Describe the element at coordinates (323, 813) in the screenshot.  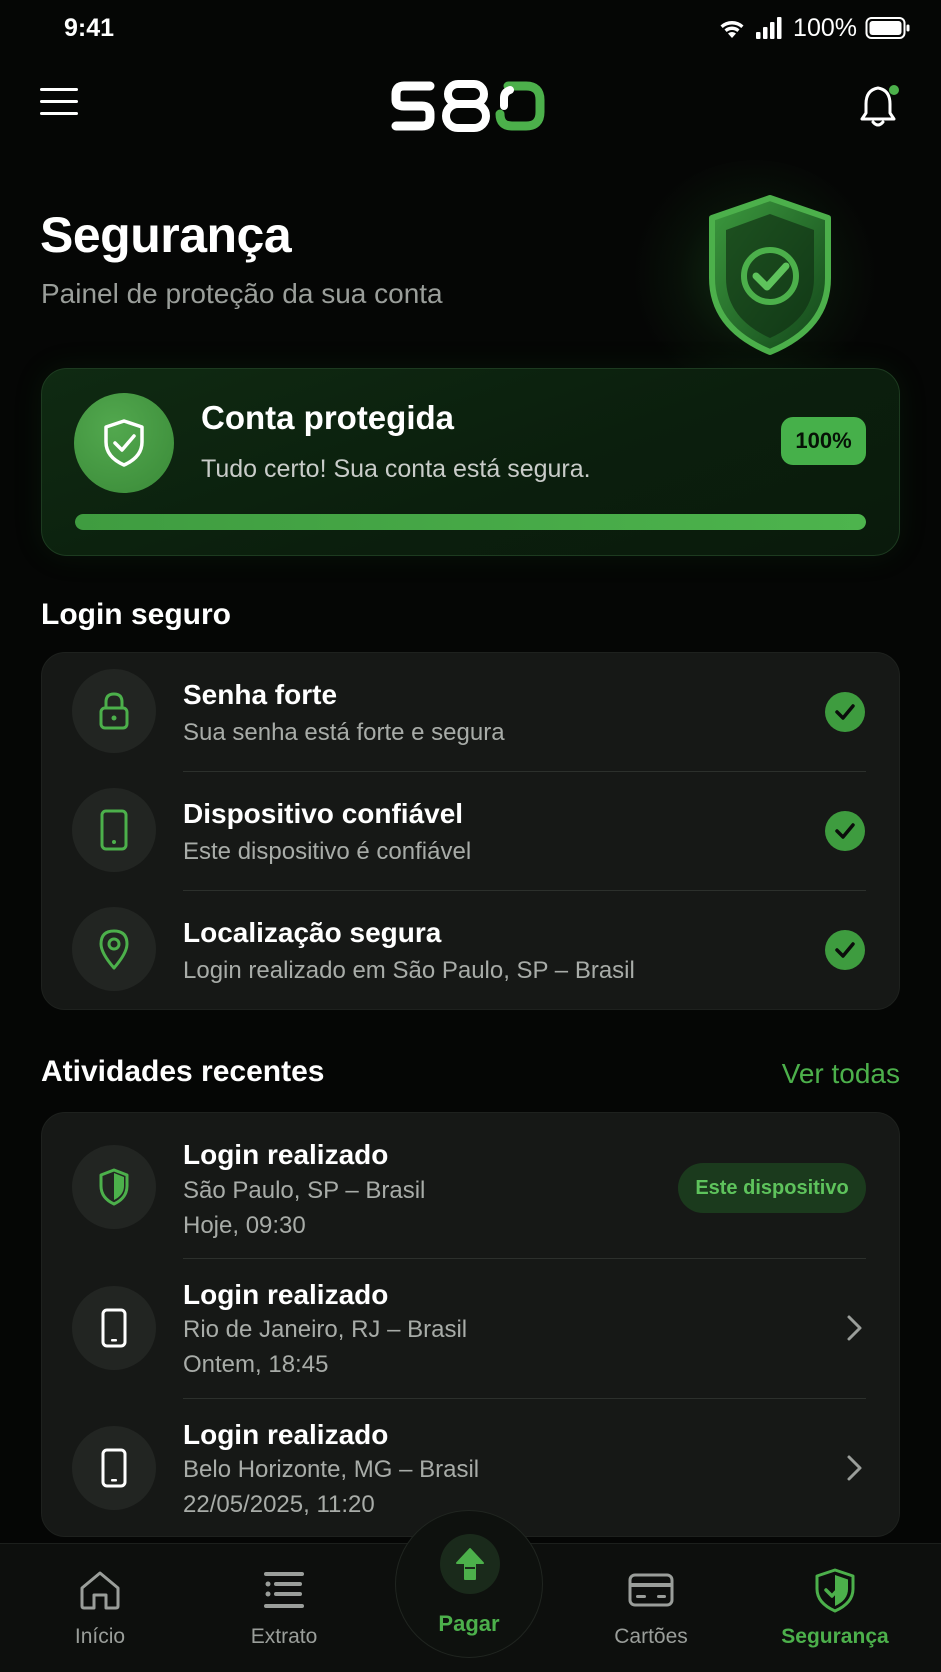
I see `list-item-title: Dispositivo confiável` at that location.